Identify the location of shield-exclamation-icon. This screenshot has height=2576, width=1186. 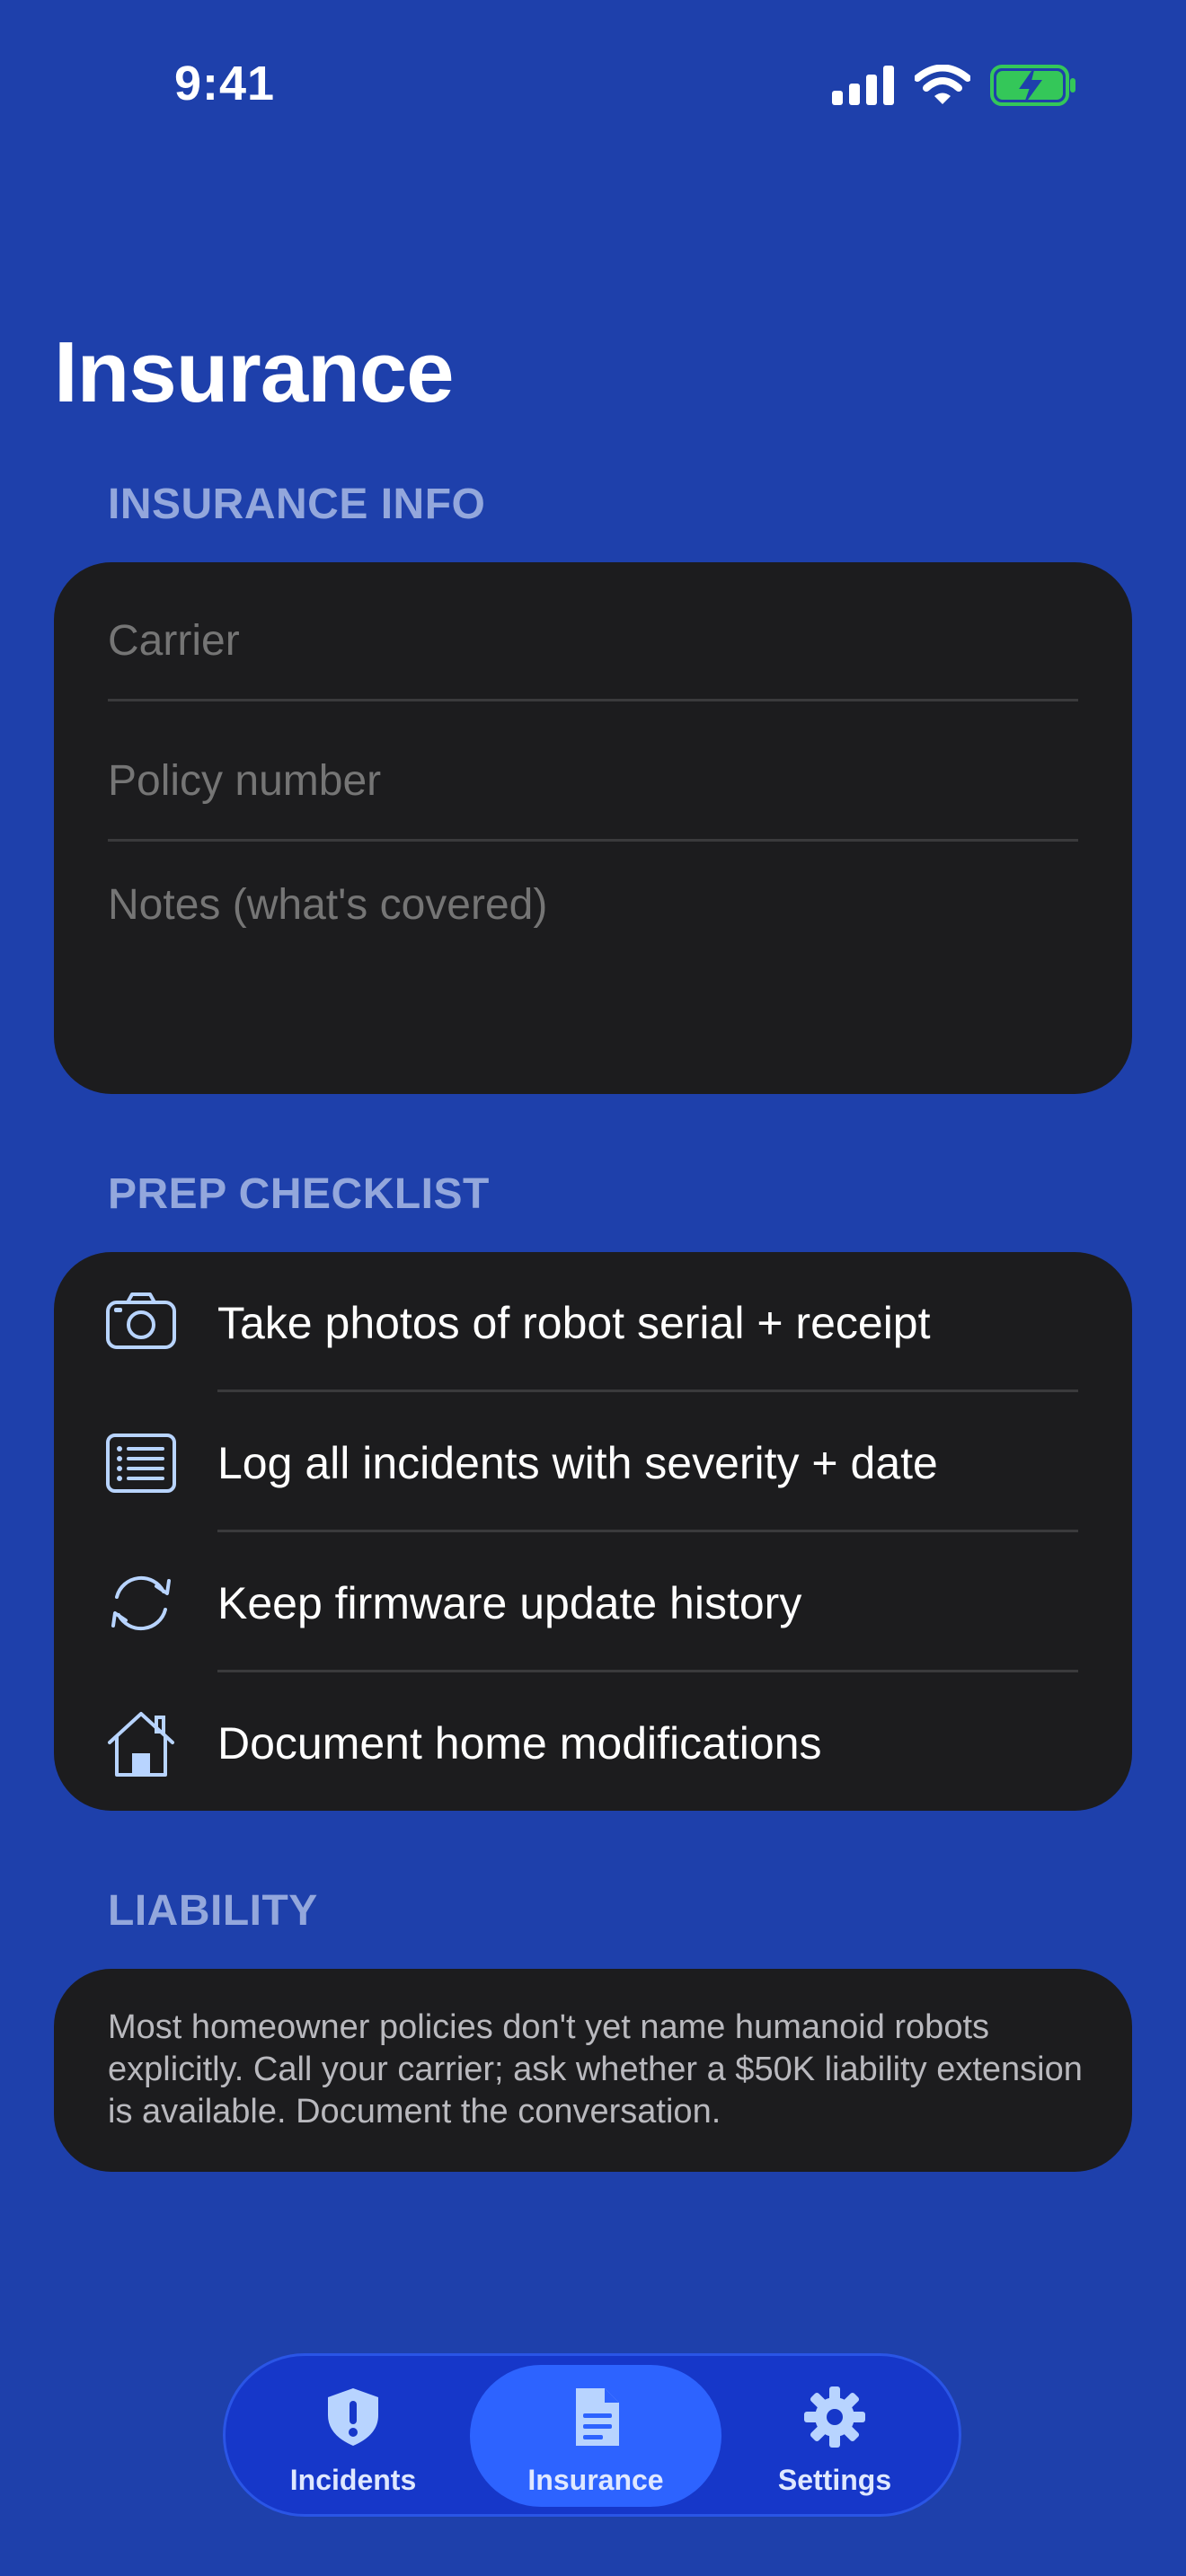
(353, 2417).